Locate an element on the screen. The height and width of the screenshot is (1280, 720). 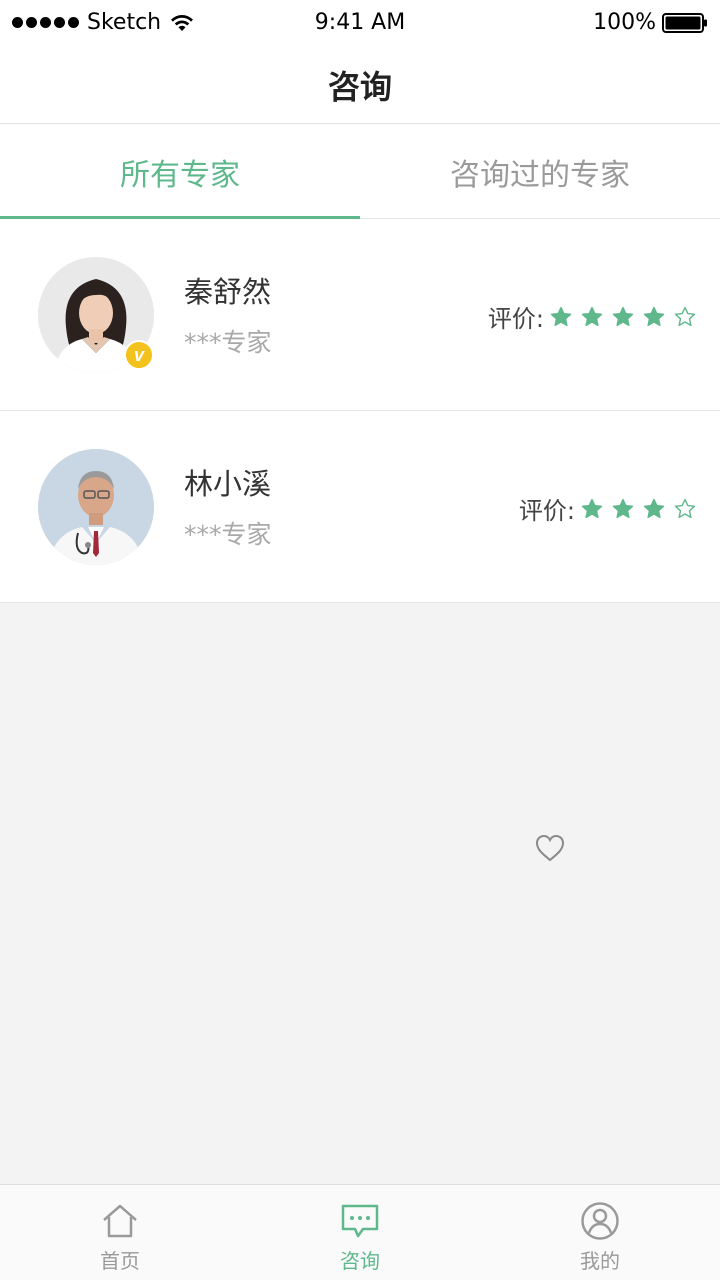
doctor-male-avatar-image is located at coordinates (96, 507).